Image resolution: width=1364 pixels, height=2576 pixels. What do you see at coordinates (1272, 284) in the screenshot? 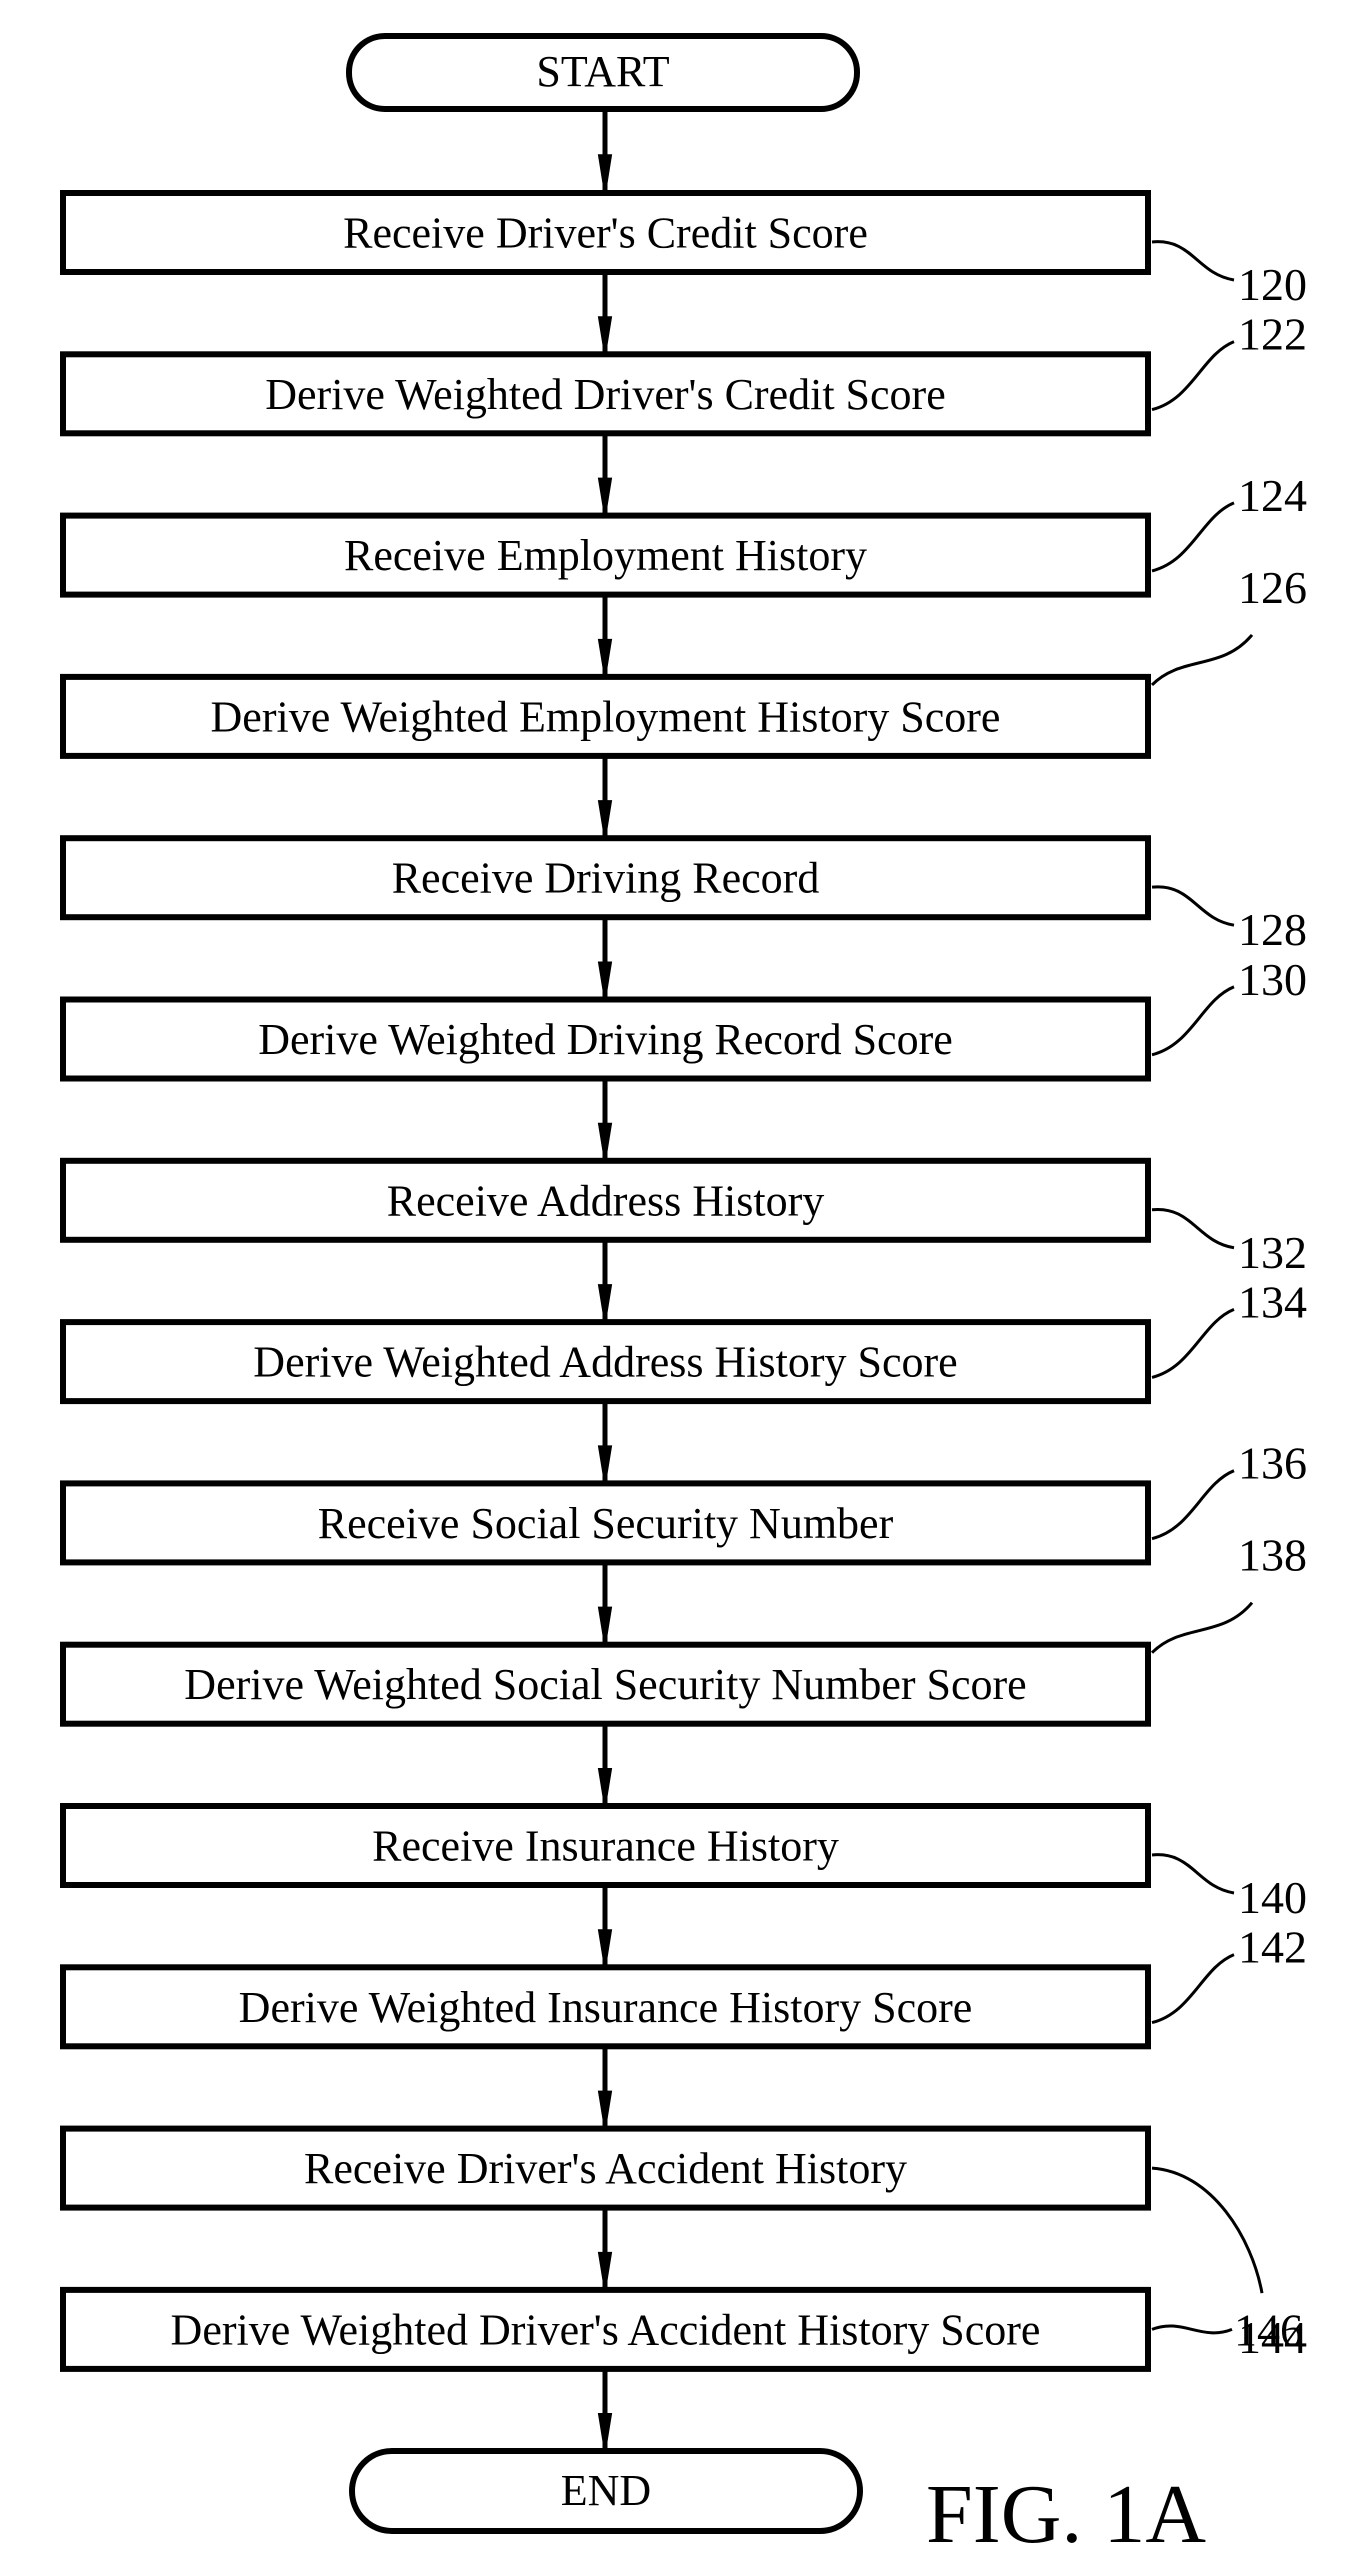
I see `reference-number: 120` at bounding box center [1272, 284].